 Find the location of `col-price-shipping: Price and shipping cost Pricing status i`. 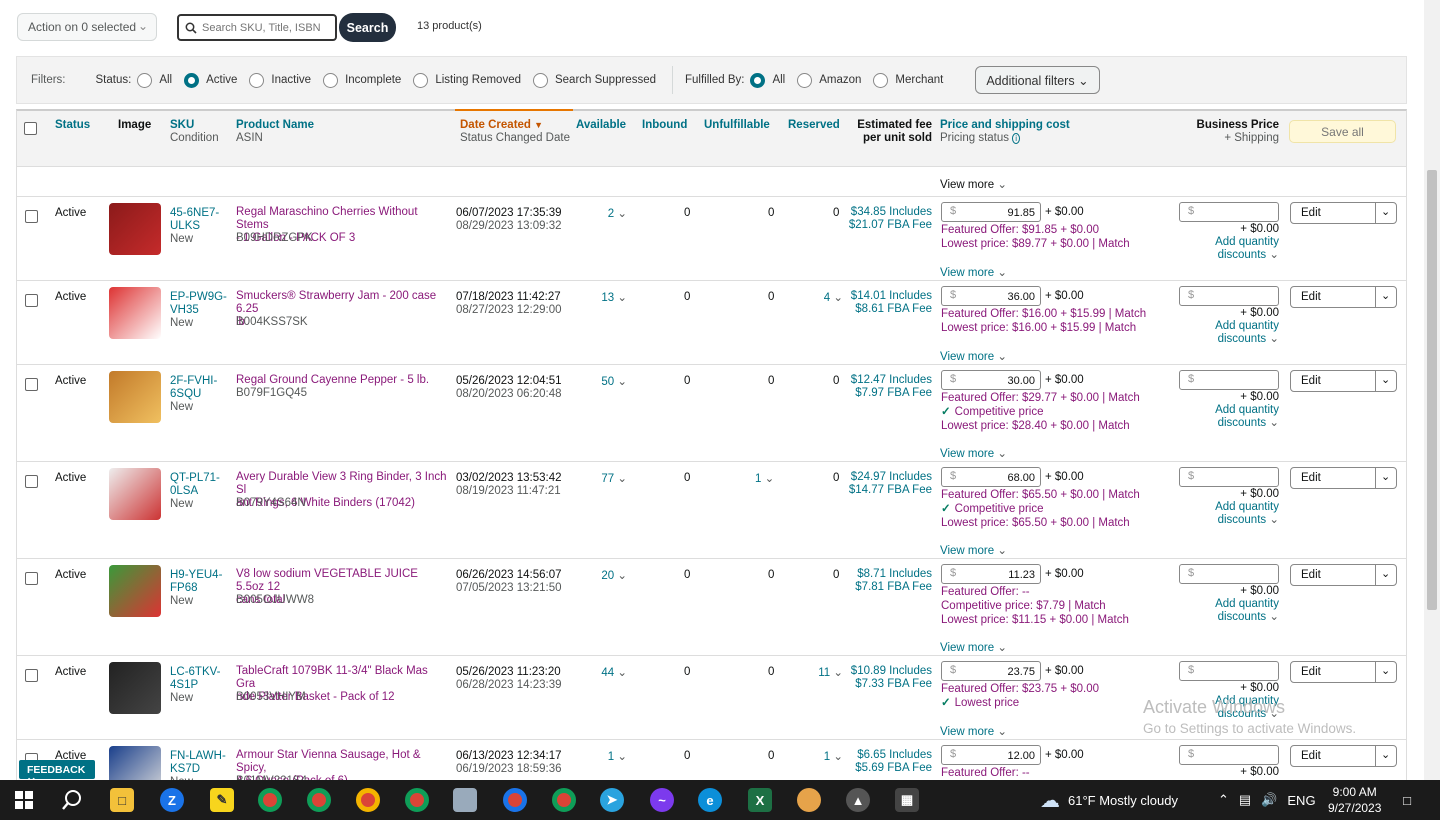

col-price-shipping: Price and shipping cost Pricing status i is located at coordinates (1005, 132).